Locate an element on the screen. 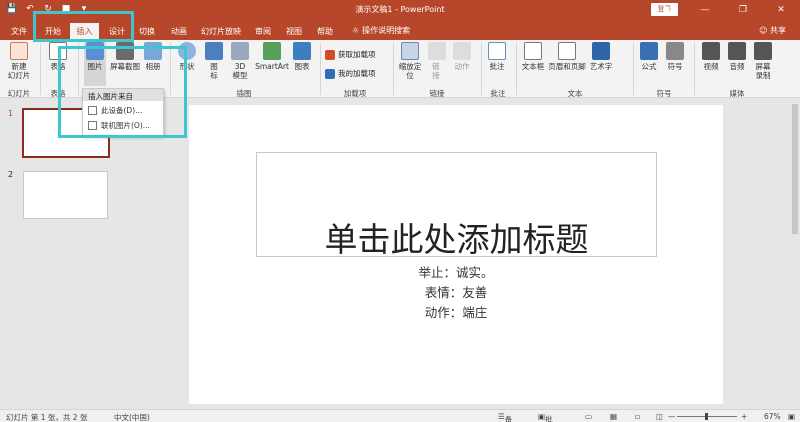  zoom-icon is located at coordinates (410, 51).